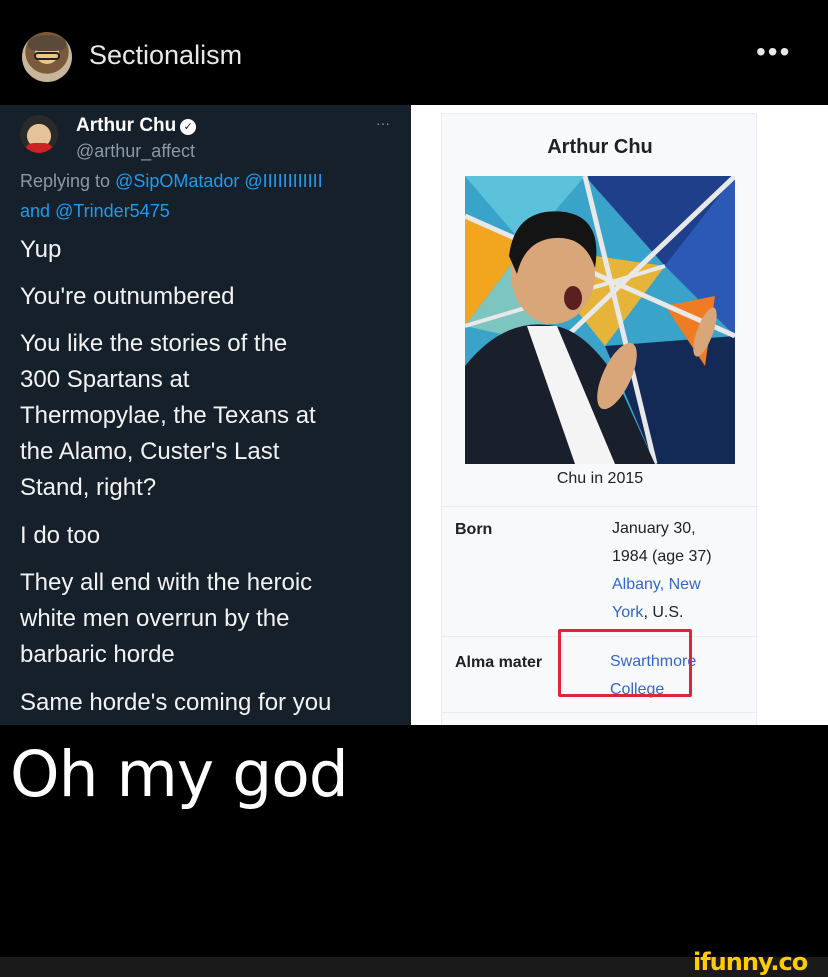 The height and width of the screenshot is (977, 828). I want to click on ifunny-watermark-logo: ifunny.co, so click(750, 962).